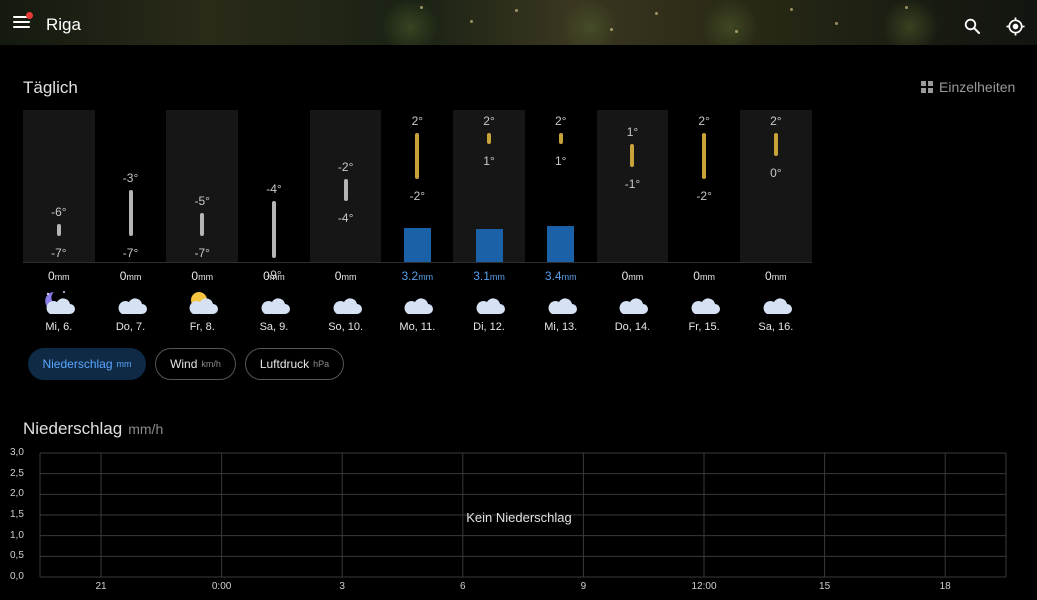 Image resolution: width=1037 pixels, height=600 pixels. I want to click on high-temp: 1°, so click(632, 132).